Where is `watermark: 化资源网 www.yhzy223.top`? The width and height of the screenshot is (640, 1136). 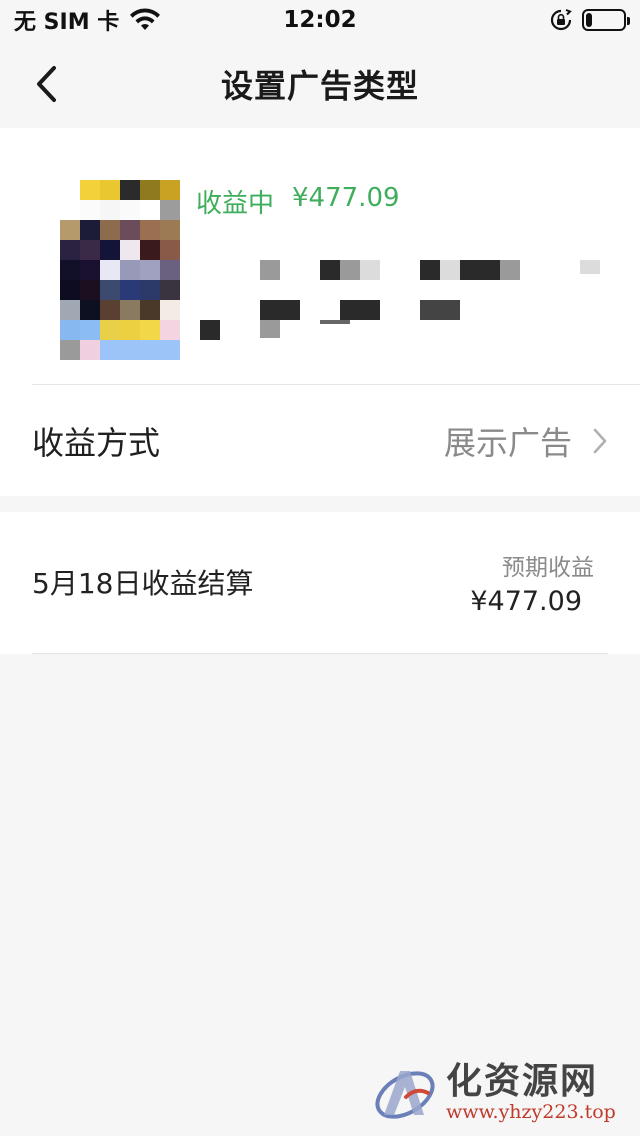 watermark: 化资源网 www.yhzy223.top is located at coordinates (501, 1092).